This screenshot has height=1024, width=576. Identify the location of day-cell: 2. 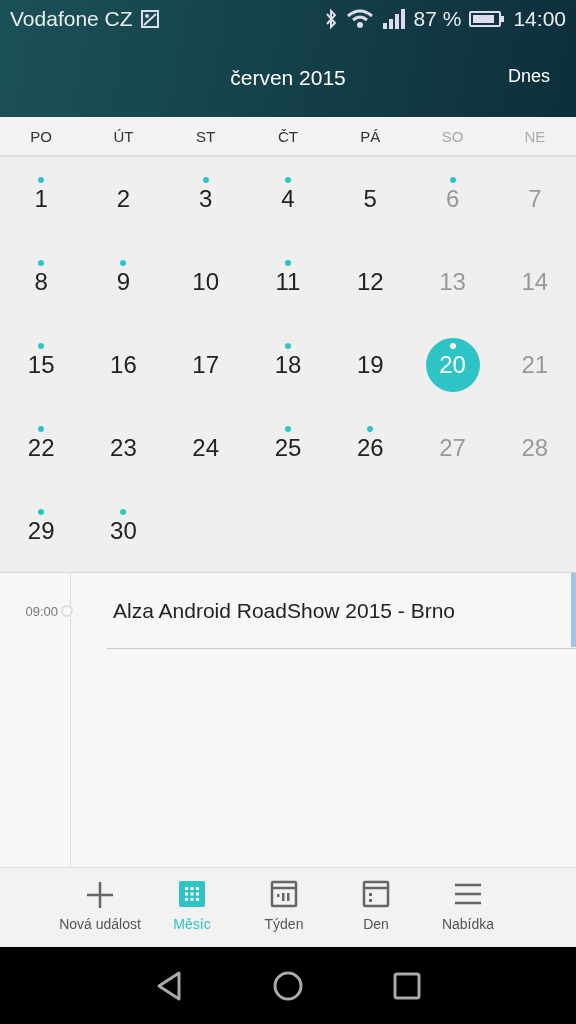
(123, 198).